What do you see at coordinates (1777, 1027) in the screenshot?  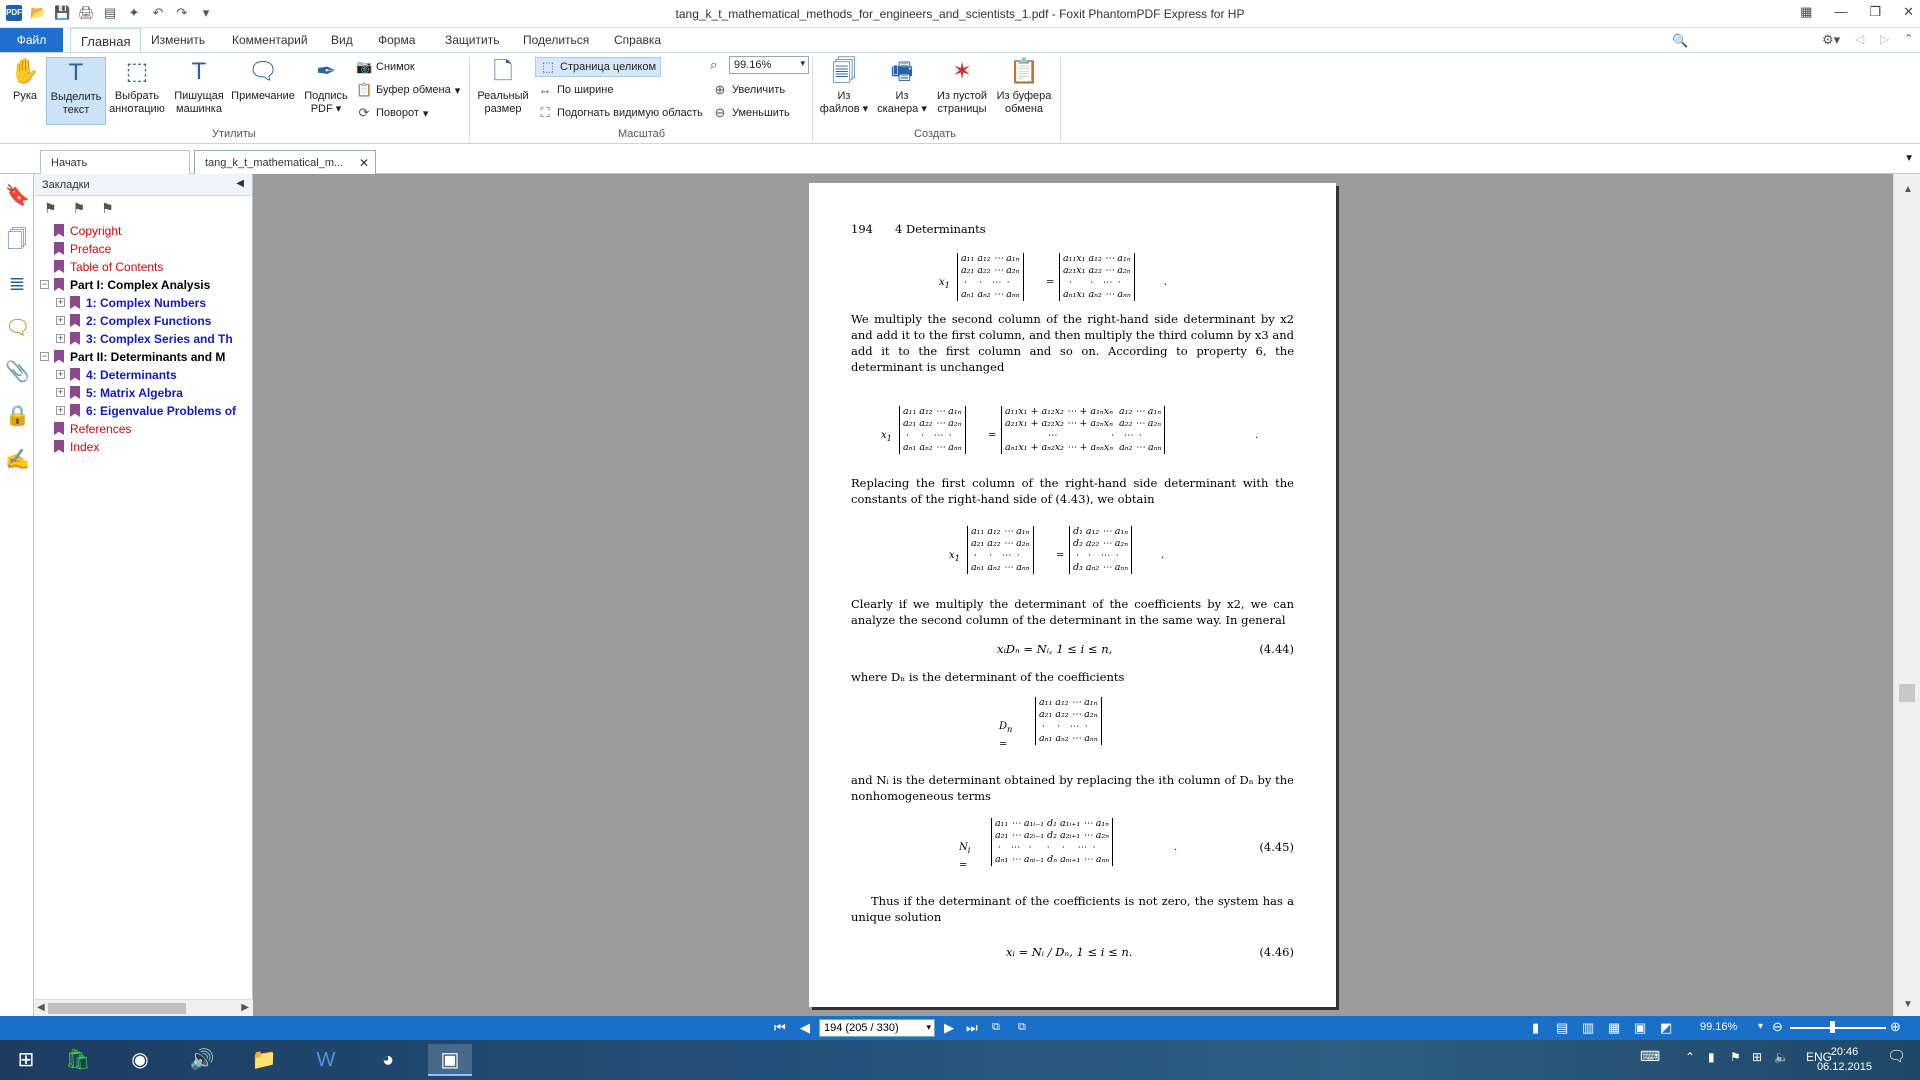 I see `zoom-out-icon: ⊖` at bounding box center [1777, 1027].